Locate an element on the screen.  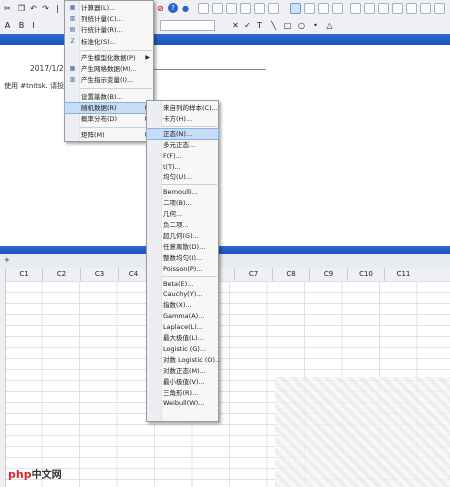
layout-icon is located at coordinates (295, 8).